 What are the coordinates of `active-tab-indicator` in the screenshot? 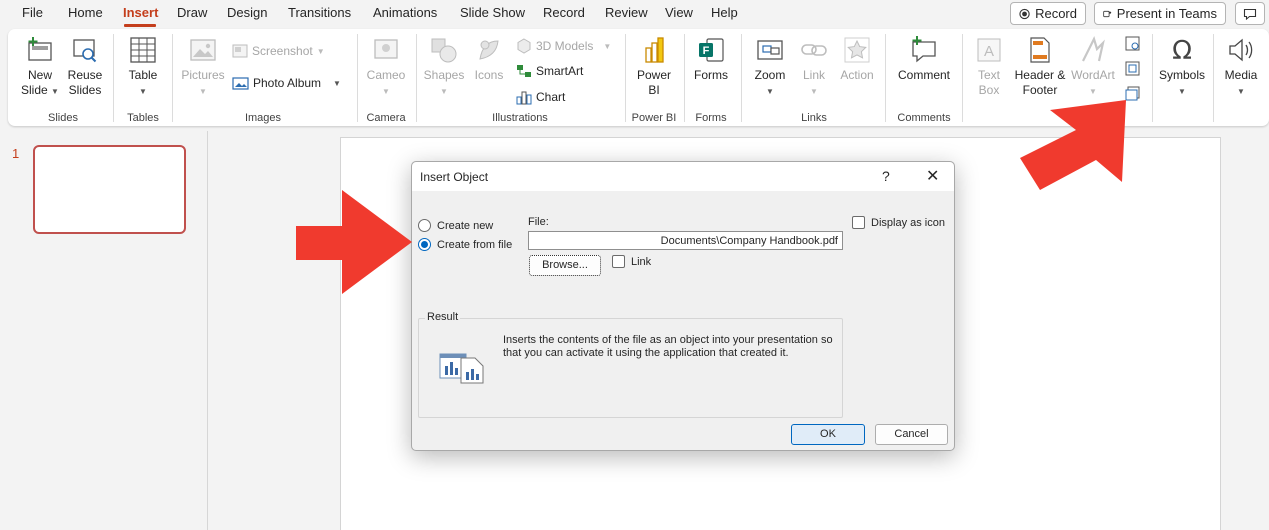 It's located at (140, 25).